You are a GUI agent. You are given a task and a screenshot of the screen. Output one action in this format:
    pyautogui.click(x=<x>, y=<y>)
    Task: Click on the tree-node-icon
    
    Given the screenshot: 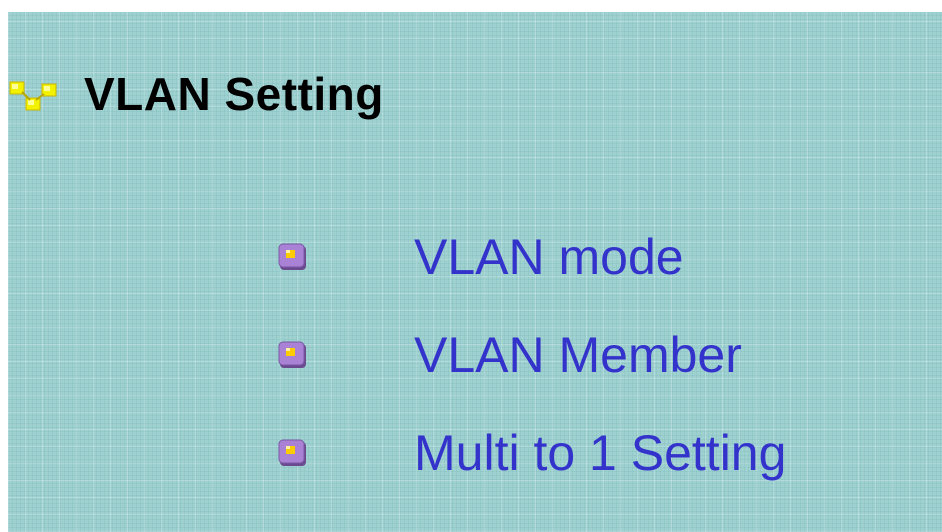 What is the action you would take?
    pyautogui.click(x=33, y=96)
    